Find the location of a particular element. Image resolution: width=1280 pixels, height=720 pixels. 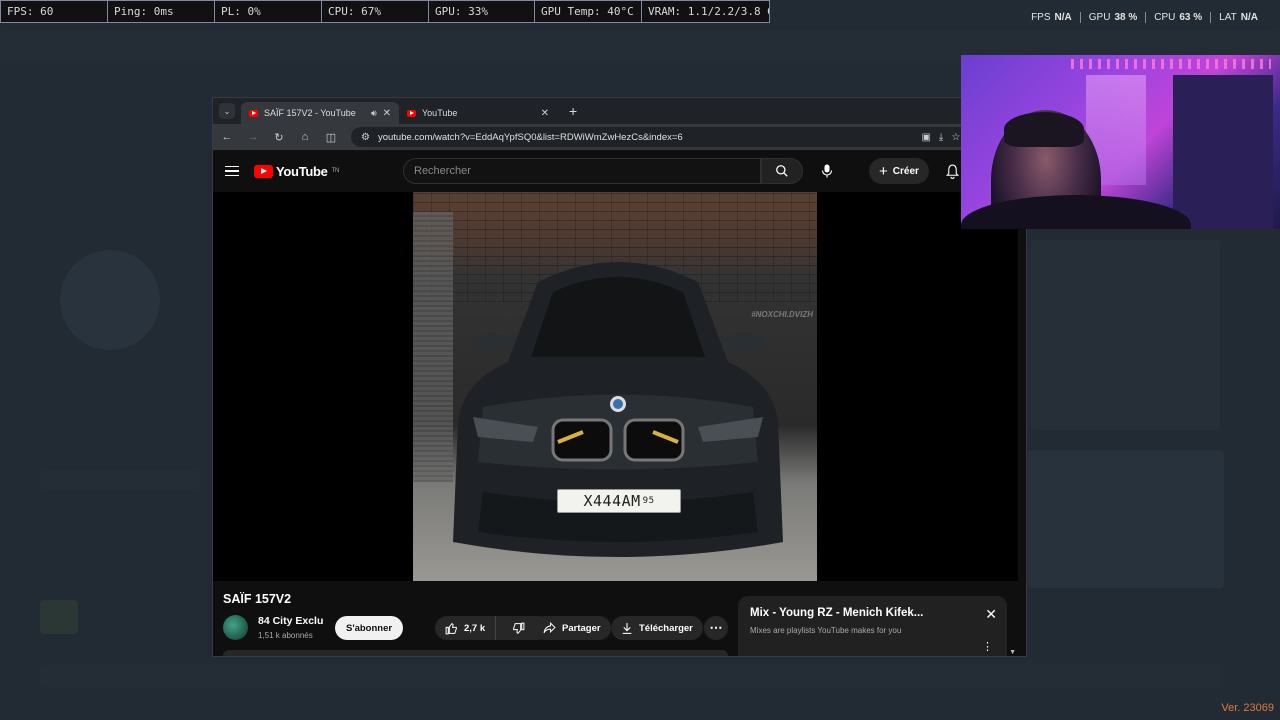

youtube-header: YouTube TN + Créer is located at coordinates (619, 171).